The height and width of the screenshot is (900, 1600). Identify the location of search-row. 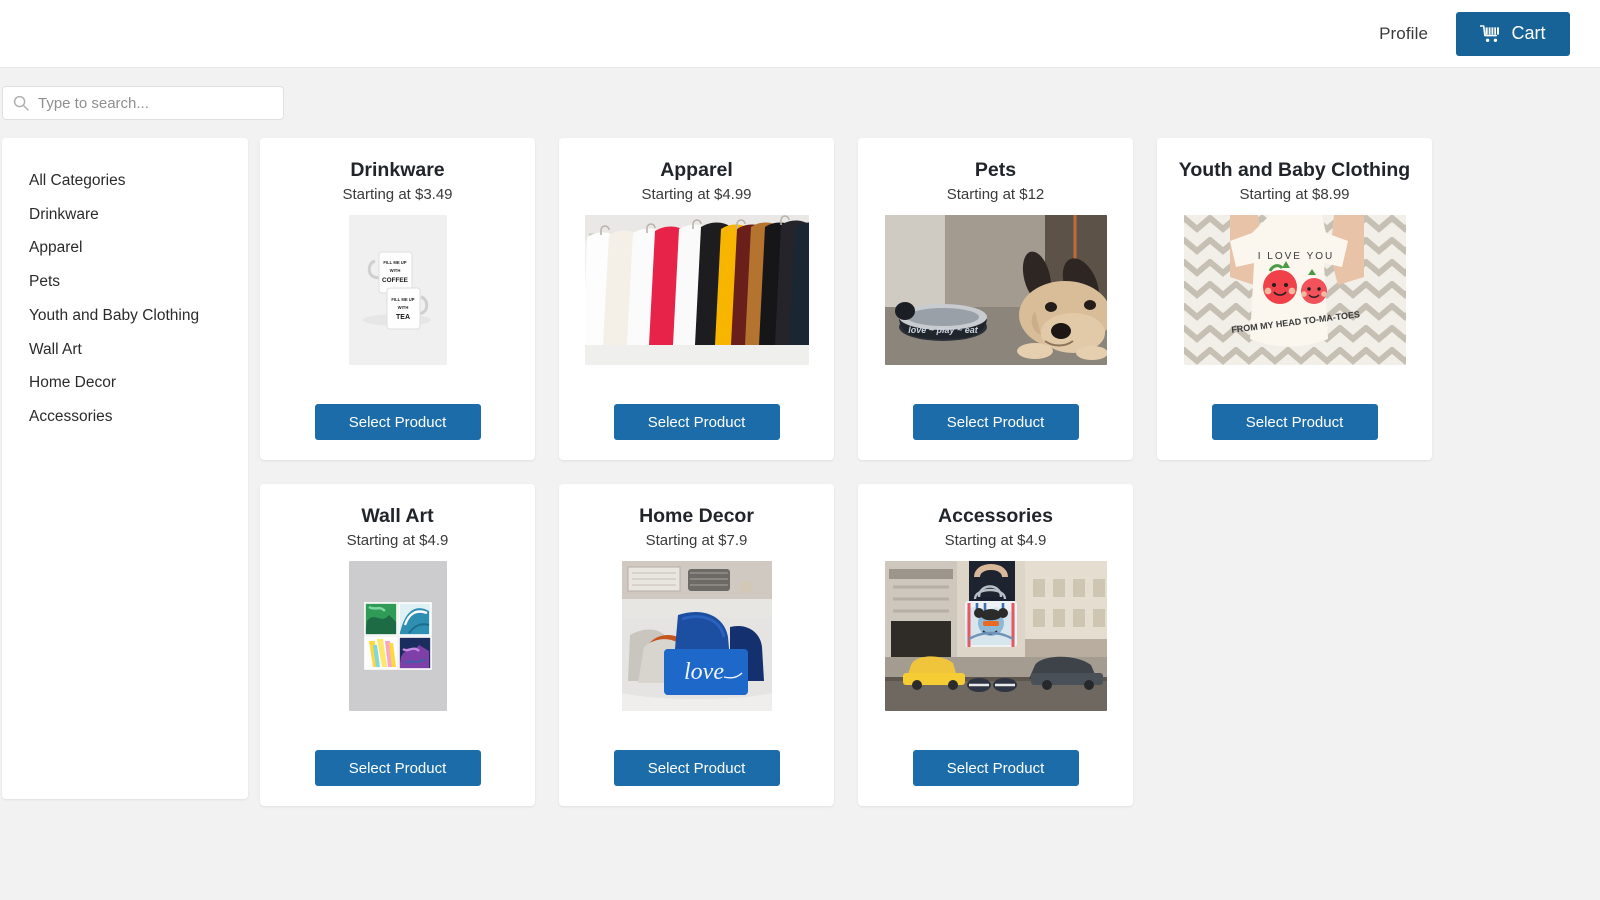
(800, 103).